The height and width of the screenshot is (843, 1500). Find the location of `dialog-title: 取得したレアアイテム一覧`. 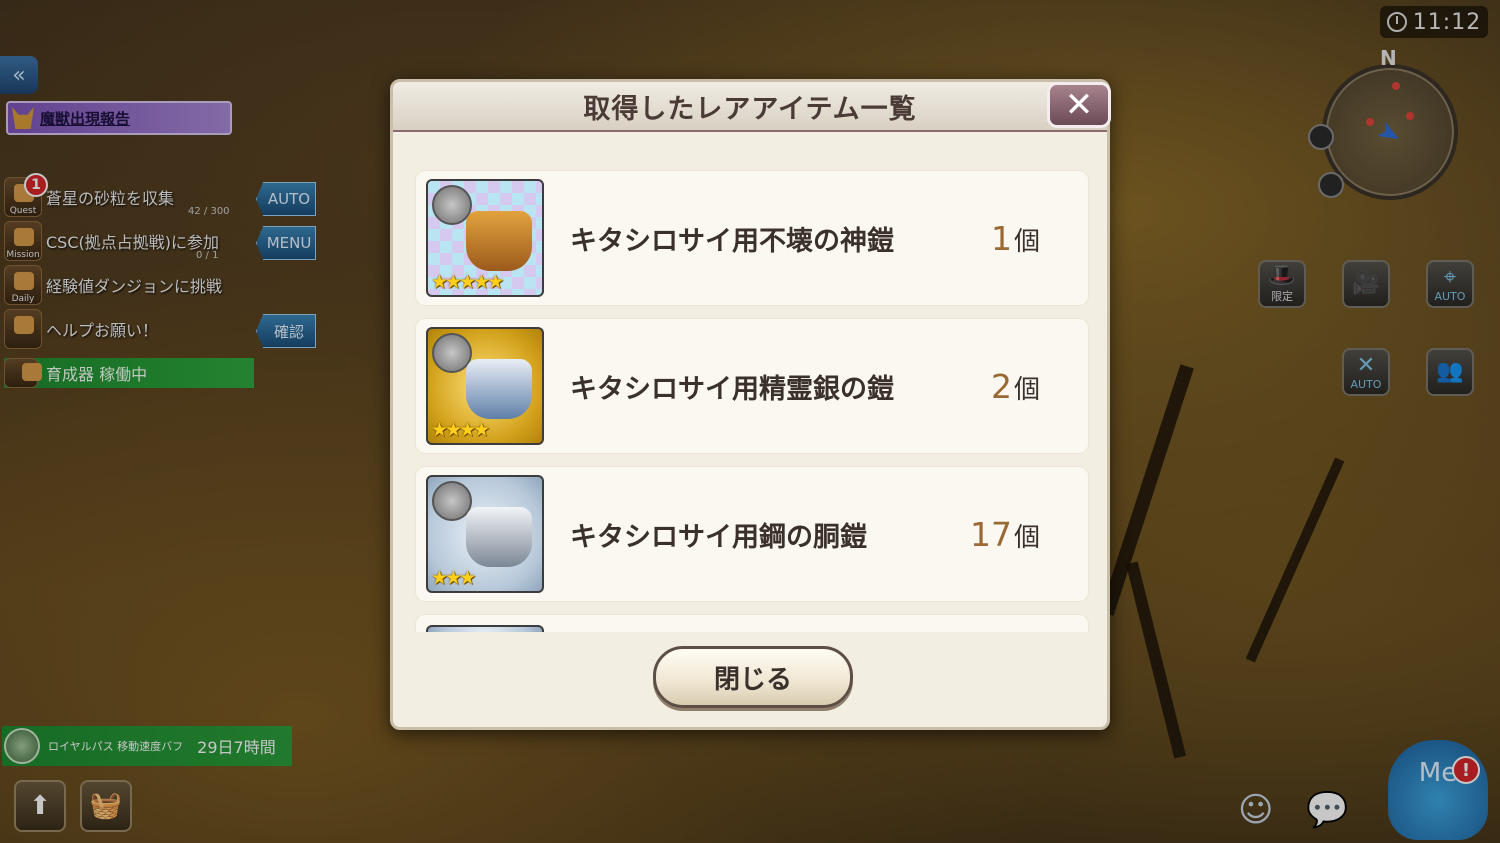

dialog-title: 取得したレアアイテム一覧 is located at coordinates (750, 109).